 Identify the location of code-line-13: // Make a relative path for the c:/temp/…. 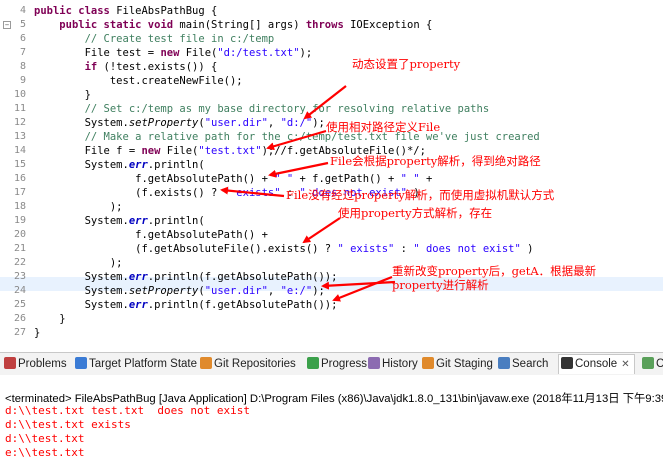
(287, 137).